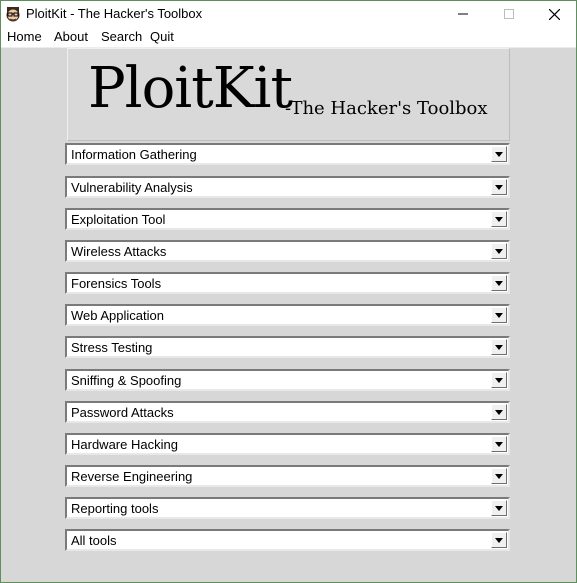  What do you see at coordinates (114, 13) in the screenshot?
I see `window-title: PloitKit - The Hacker's Toolbox` at bounding box center [114, 13].